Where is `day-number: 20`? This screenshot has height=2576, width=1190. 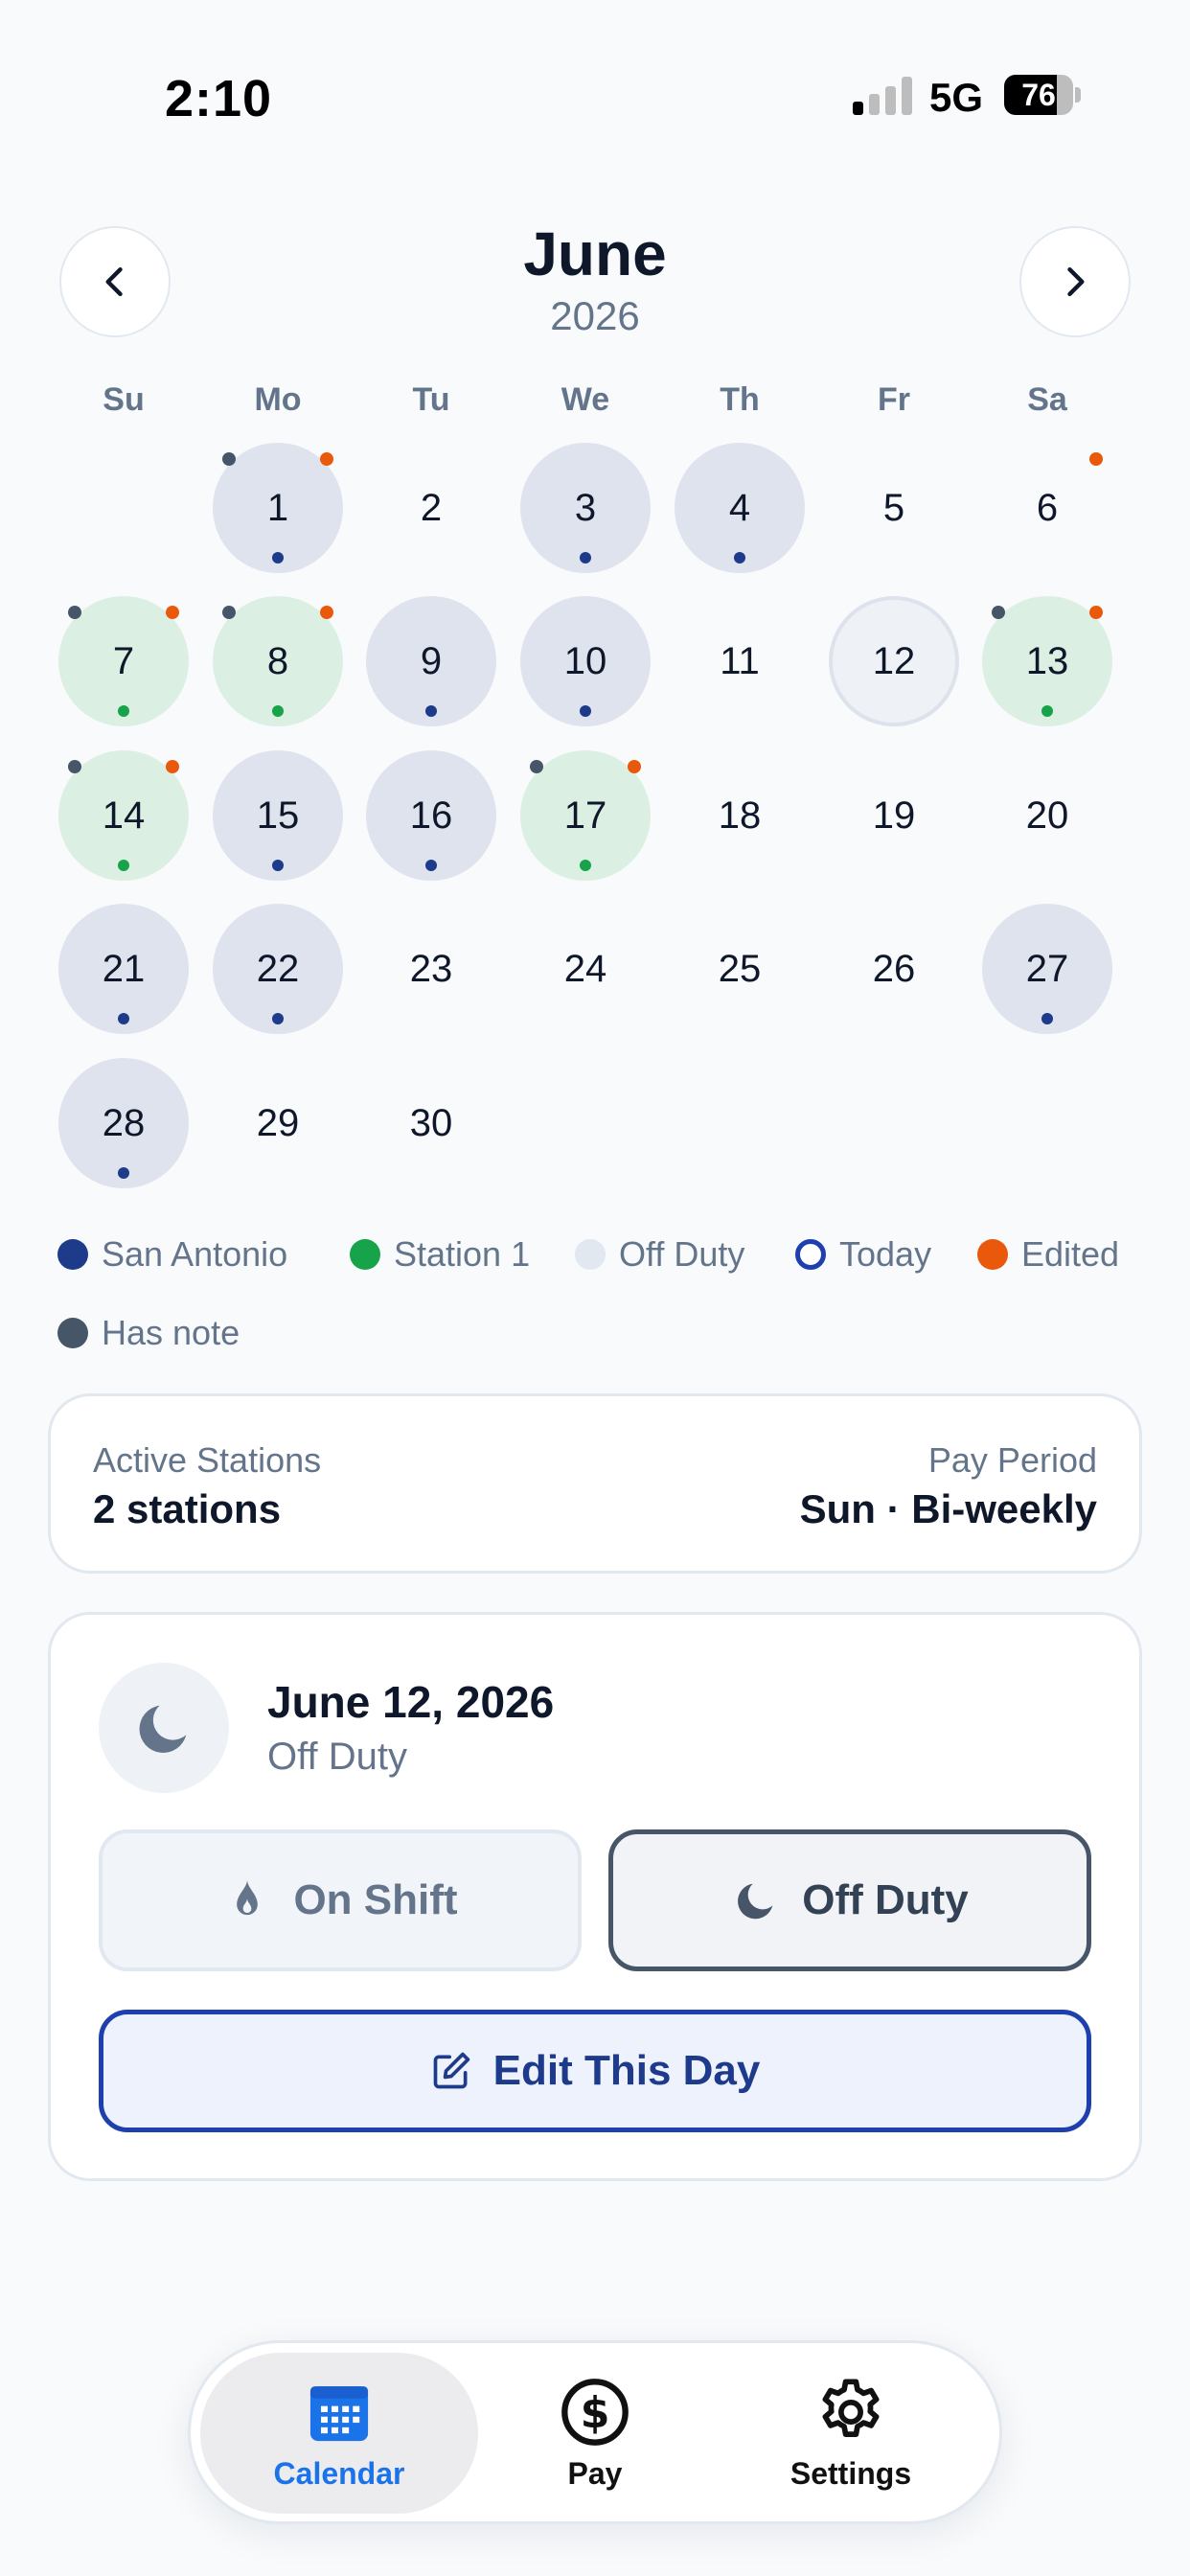 day-number: 20 is located at coordinates (1047, 815).